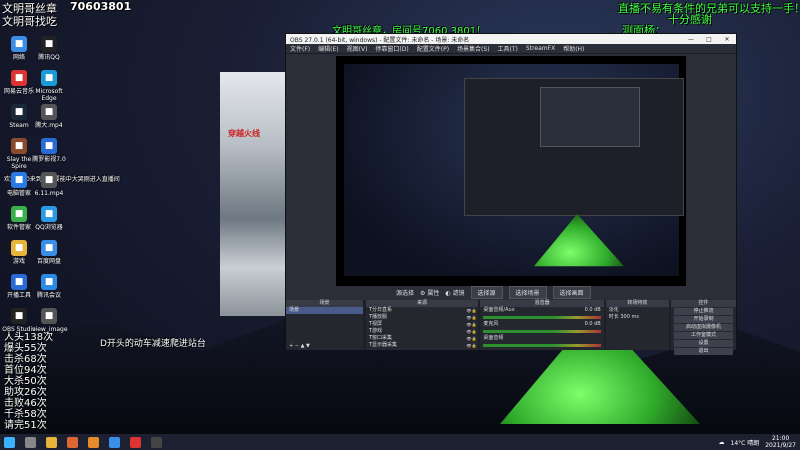 This screenshot has height=450, width=800. Describe the element at coordinates (308, 346) in the screenshot. I see `move-down-icon: ▼` at that location.